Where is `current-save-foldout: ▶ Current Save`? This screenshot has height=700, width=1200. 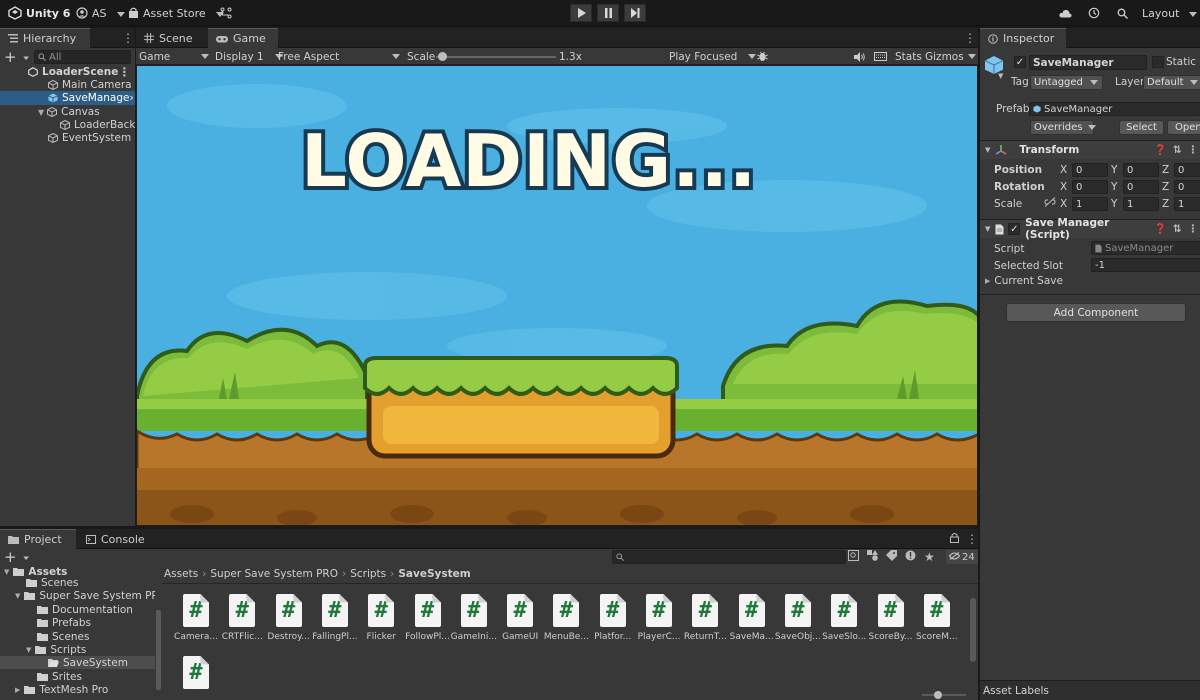
current-save-foldout: ▶ Current Save is located at coordinates (1024, 281).